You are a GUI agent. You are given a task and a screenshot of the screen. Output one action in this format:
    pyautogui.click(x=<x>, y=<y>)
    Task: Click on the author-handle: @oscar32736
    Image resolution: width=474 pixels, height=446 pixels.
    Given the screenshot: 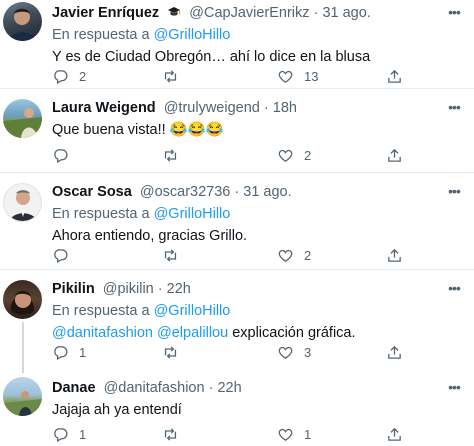 What is the action you would take?
    pyautogui.click(x=185, y=192)
    